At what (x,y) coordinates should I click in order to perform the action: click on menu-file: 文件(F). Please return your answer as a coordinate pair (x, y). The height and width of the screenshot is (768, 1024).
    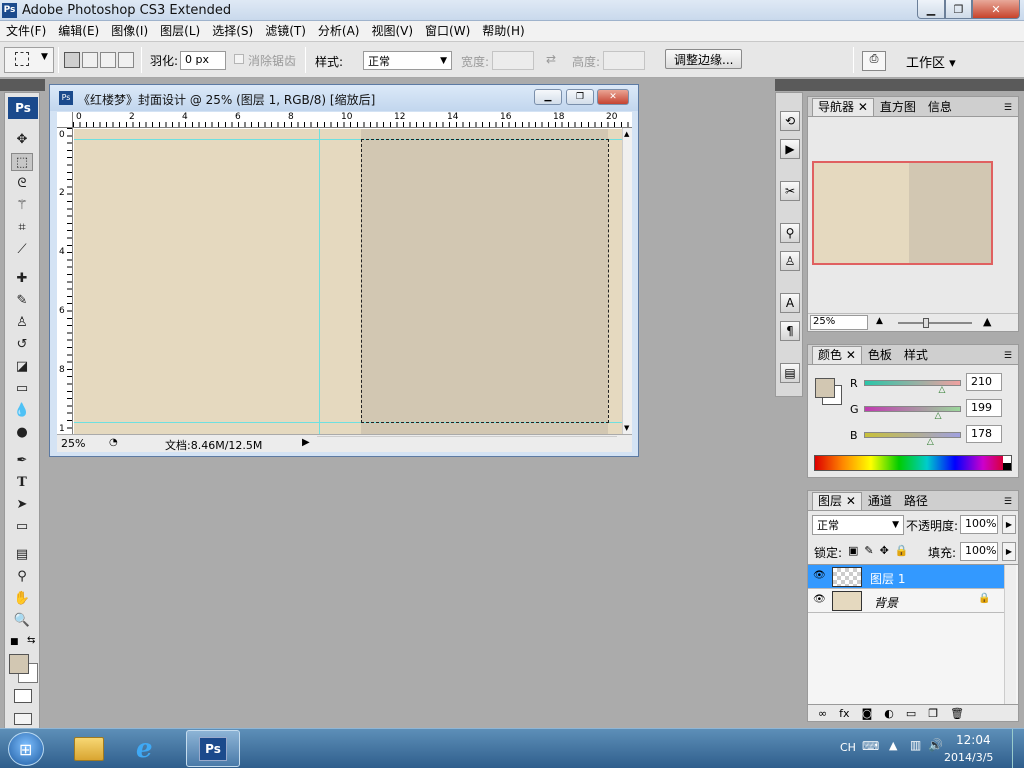
    Looking at the image, I should click on (26, 31).